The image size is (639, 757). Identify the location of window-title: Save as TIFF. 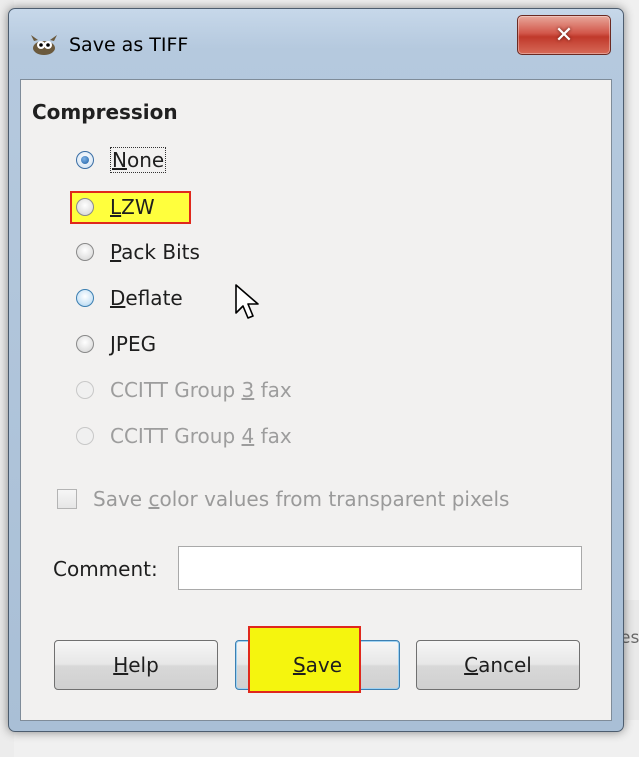
(129, 45).